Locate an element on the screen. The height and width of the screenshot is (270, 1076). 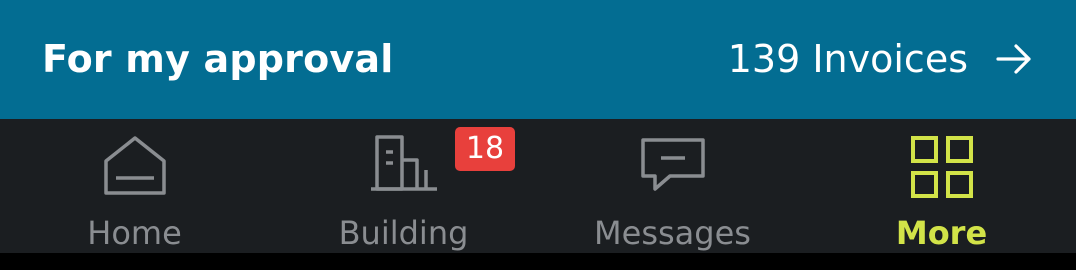
arrow-right-icon is located at coordinates (1013, 59).